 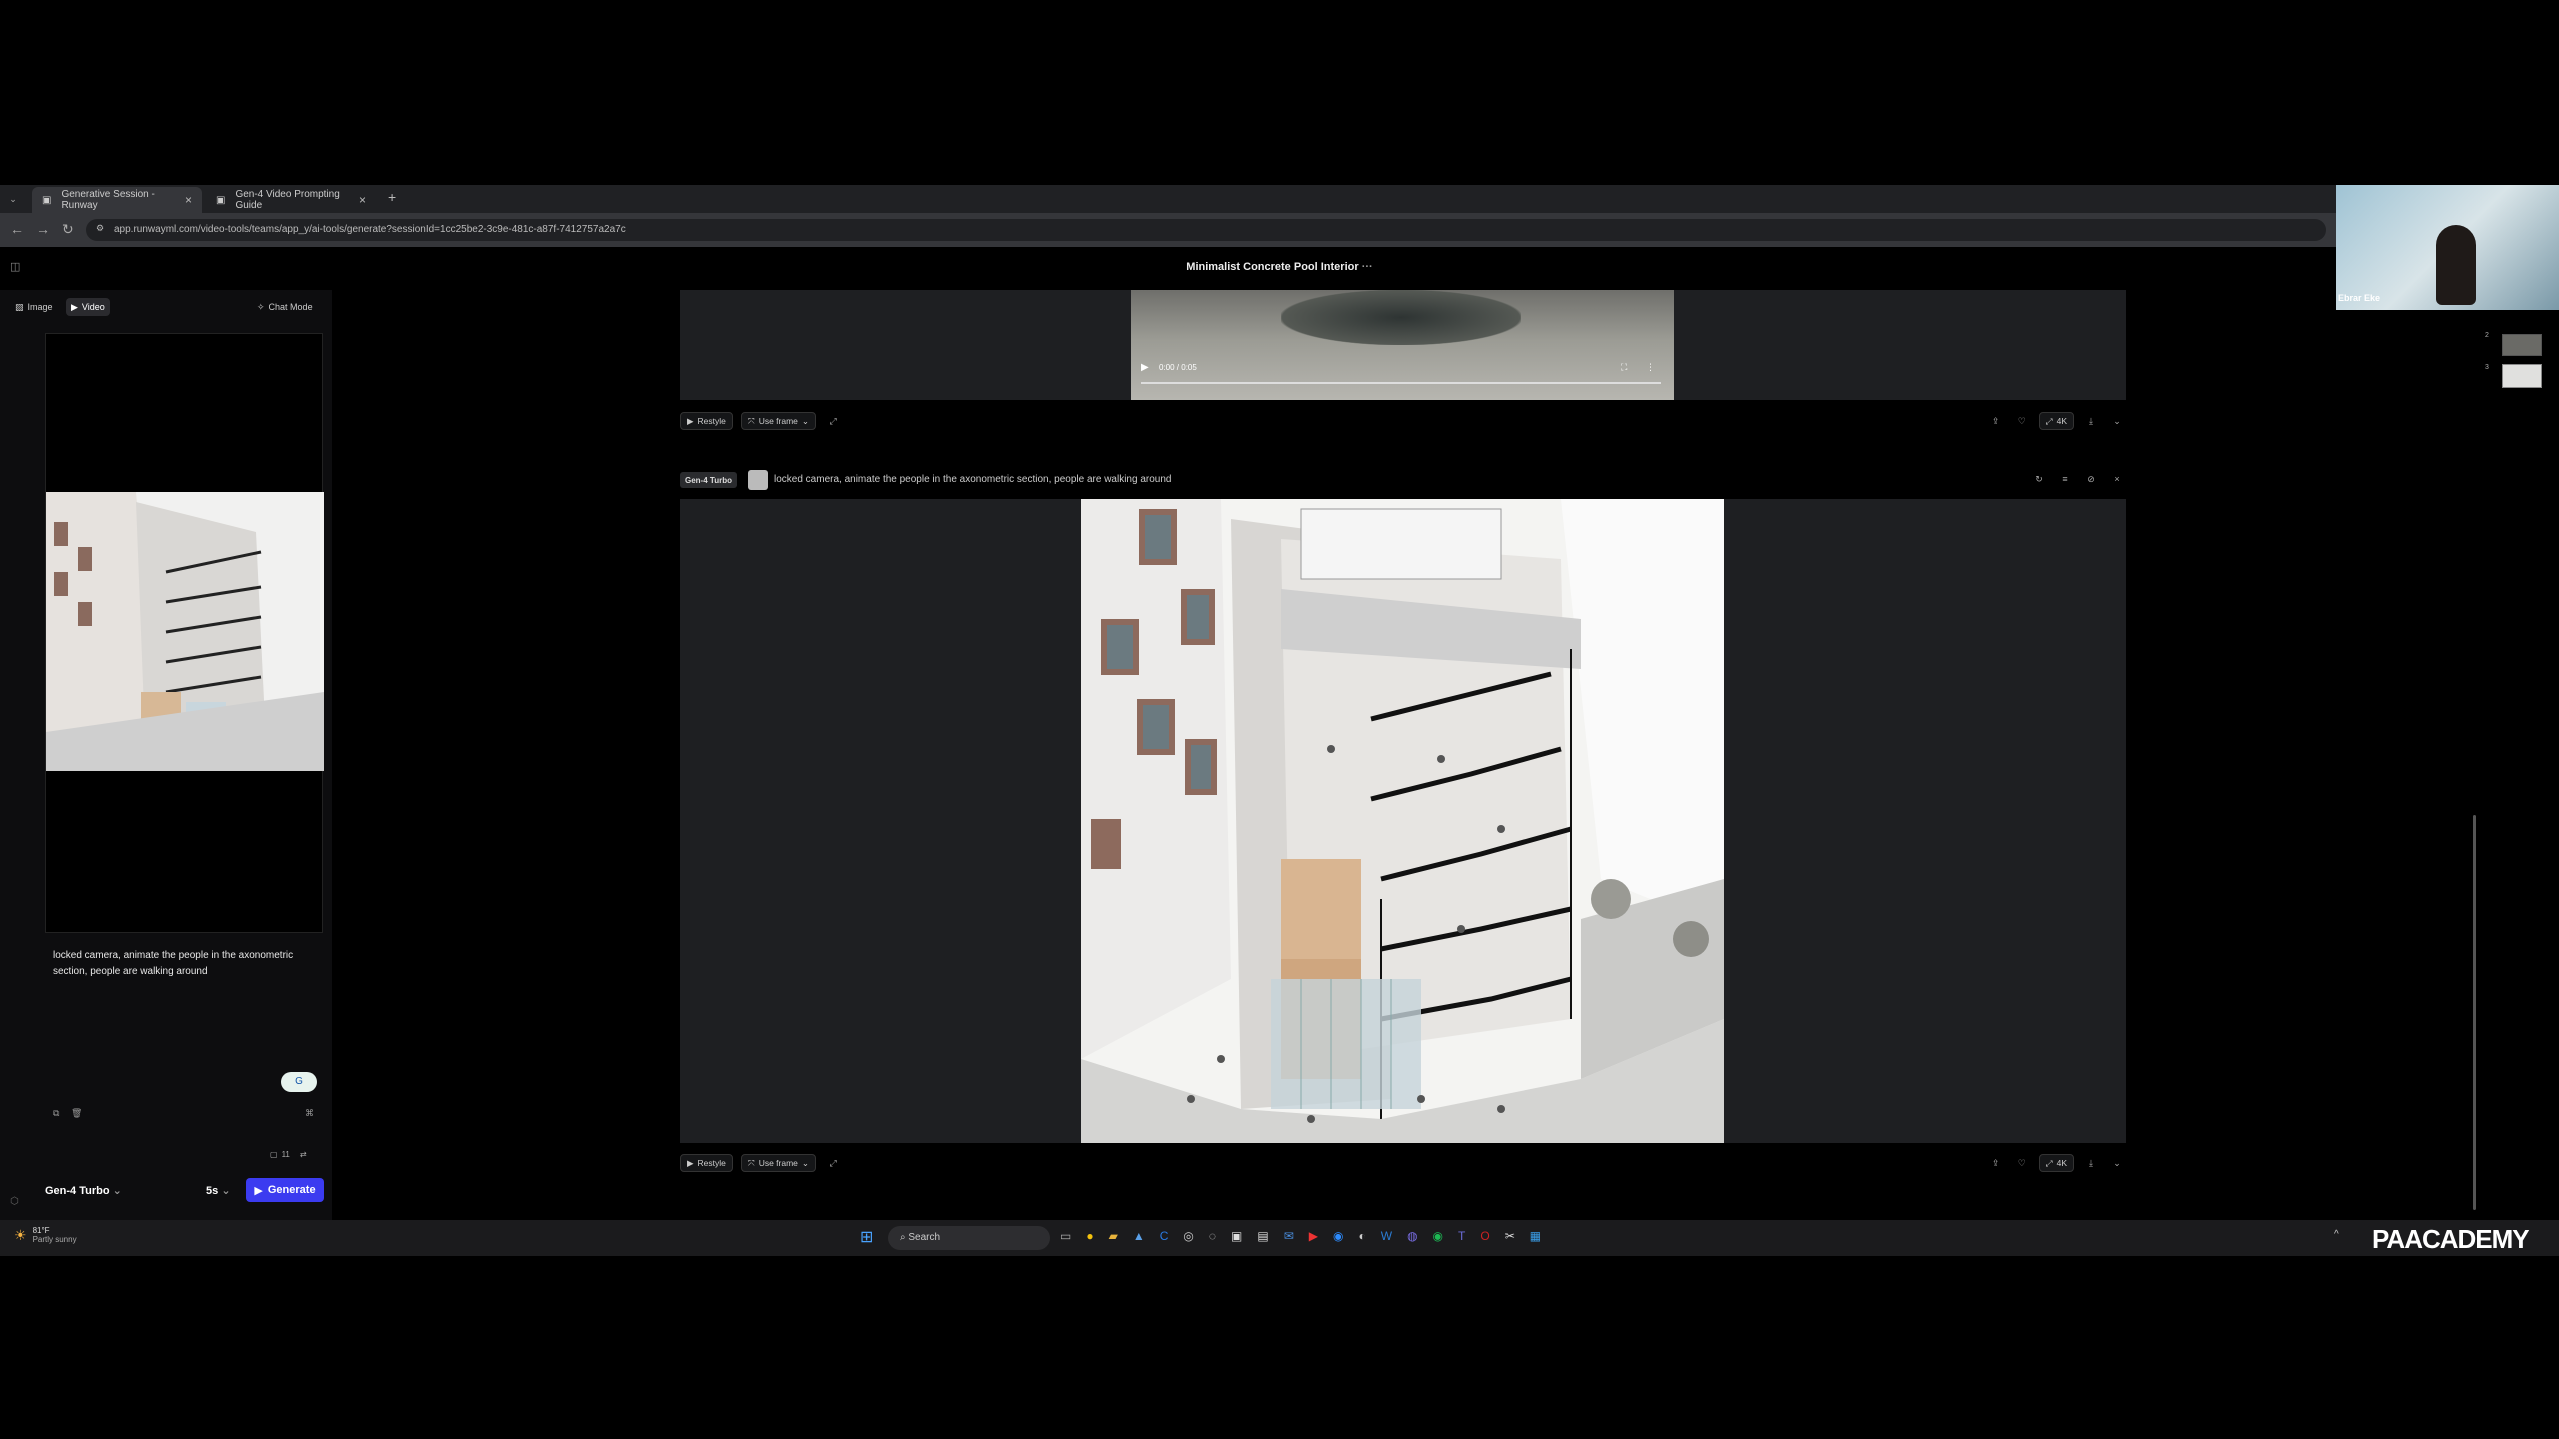 I want to click on task-view-icon: ▭, so click(x=1065, y=1236).